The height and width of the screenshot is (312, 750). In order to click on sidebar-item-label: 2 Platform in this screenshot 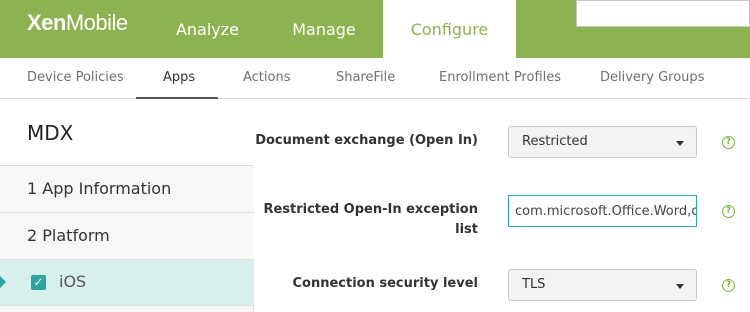, I will do `click(68, 235)`.